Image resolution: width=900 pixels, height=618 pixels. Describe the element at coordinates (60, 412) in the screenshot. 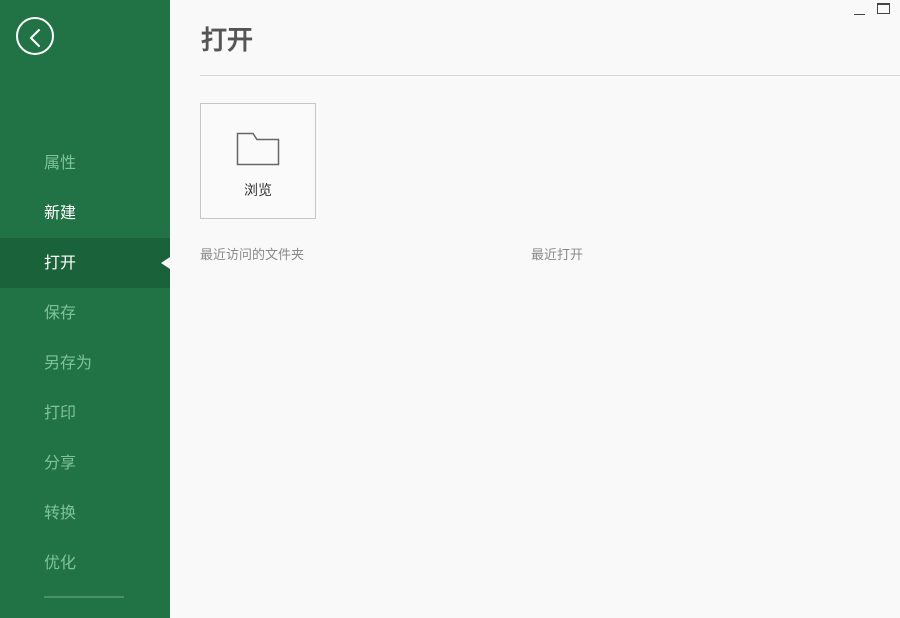

I see `sidebar-item-label: 打印` at that location.